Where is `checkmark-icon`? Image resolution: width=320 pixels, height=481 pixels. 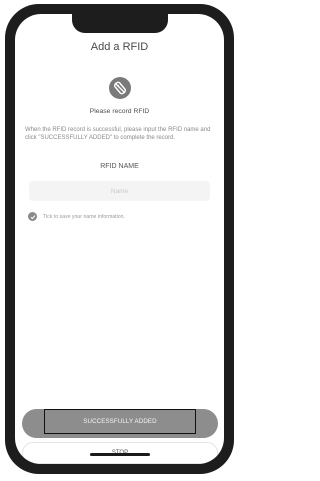 checkmark-icon is located at coordinates (32, 216).